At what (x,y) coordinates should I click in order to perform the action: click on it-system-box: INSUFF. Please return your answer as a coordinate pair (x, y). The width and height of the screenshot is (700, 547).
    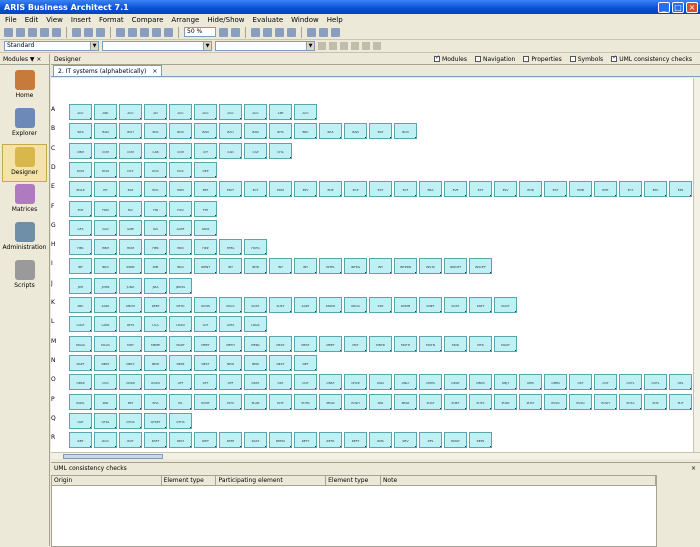
    Looking at the image, I should click on (480, 266).